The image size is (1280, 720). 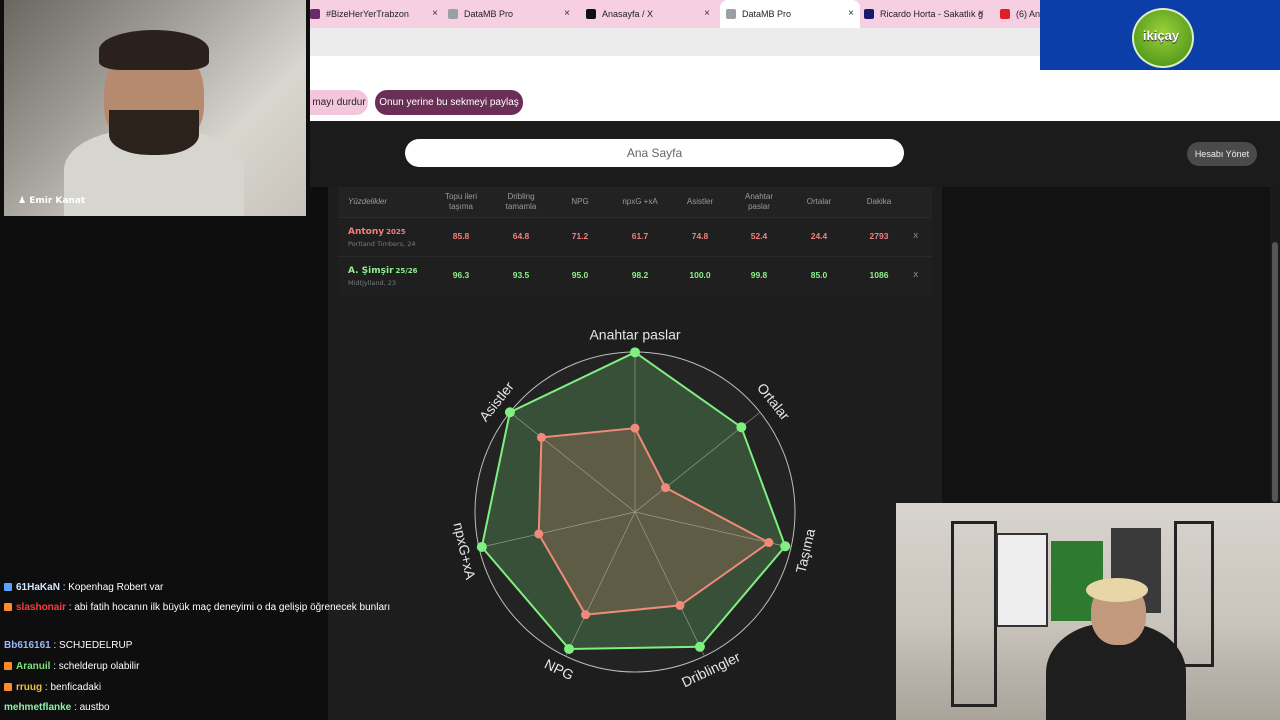 I want to click on player-season: 25/26, so click(x=406, y=271).